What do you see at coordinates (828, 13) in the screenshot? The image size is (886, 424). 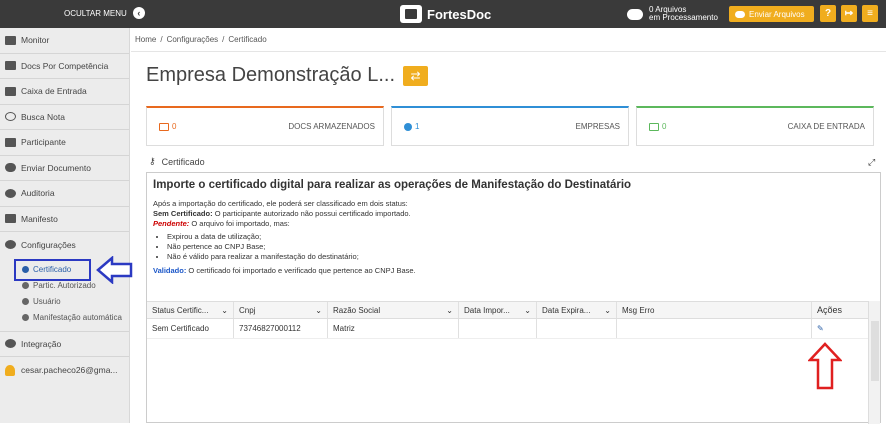 I see `help-icon: ?` at bounding box center [828, 13].